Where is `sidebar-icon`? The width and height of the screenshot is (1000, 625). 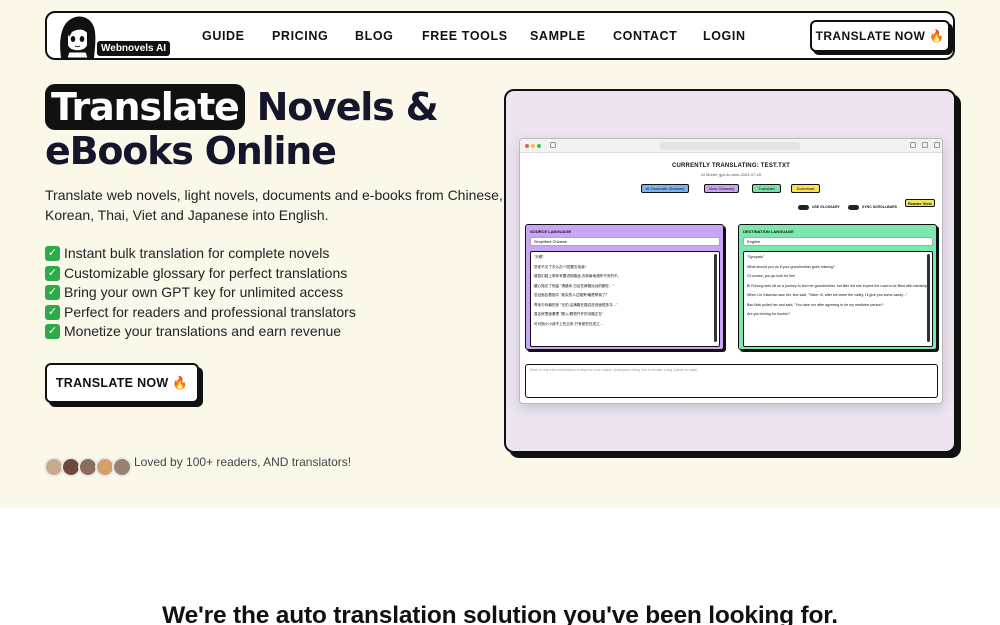 sidebar-icon is located at coordinates (553, 145).